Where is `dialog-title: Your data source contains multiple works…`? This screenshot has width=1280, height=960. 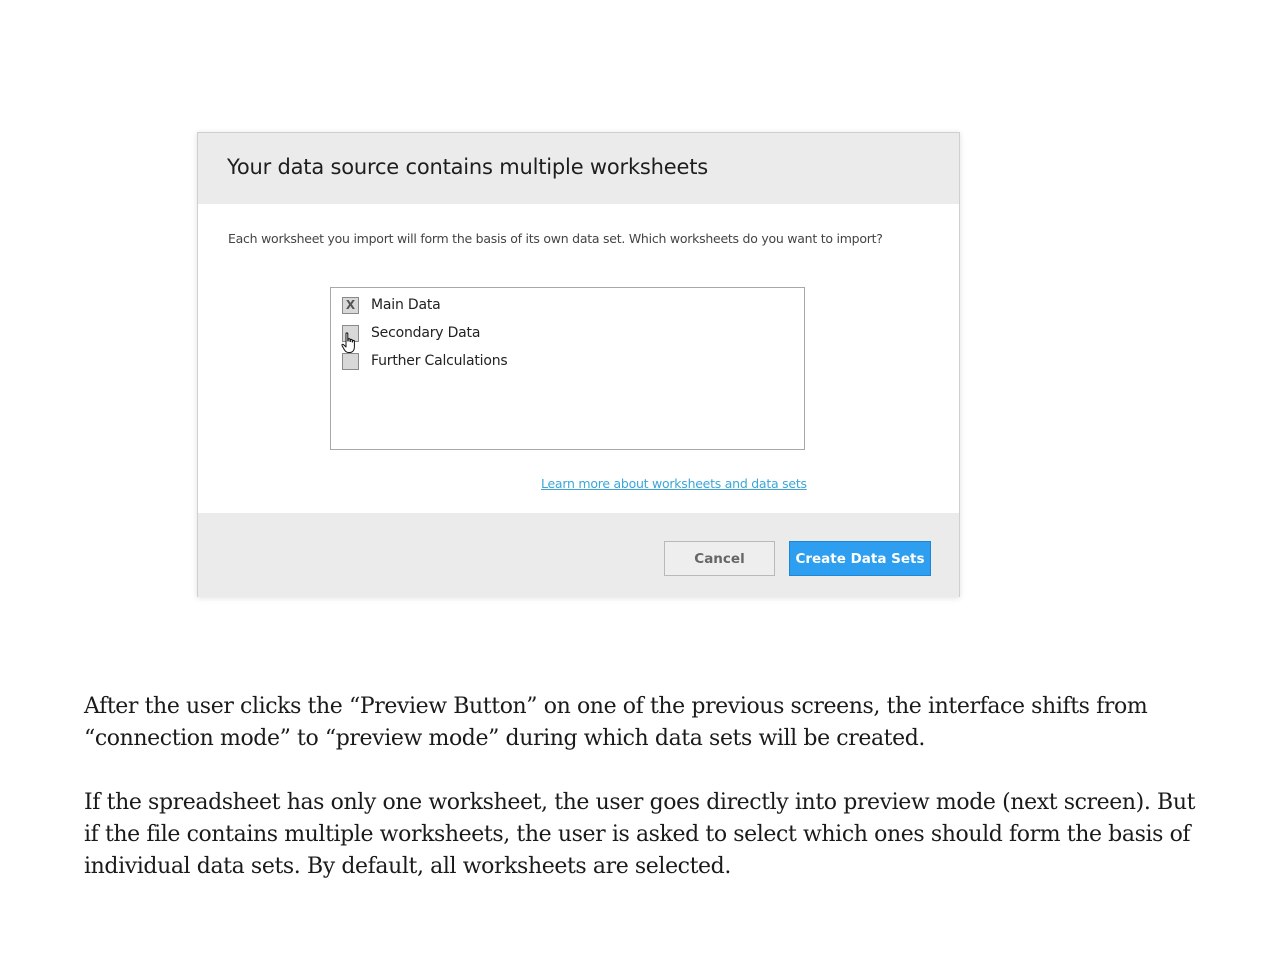
dialog-title: Your data source contains multiple works… is located at coordinates (467, 167).